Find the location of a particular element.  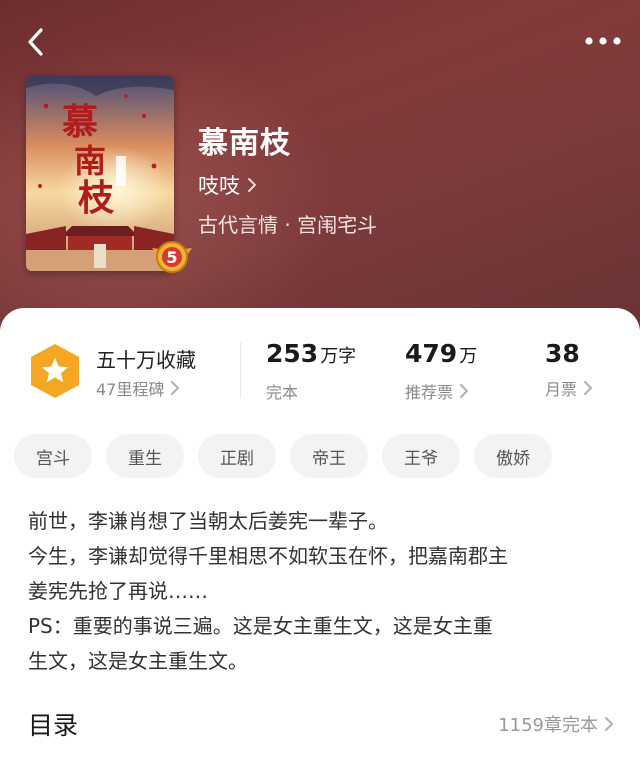

level-badge: 5 is located at coordinates (172, 257).